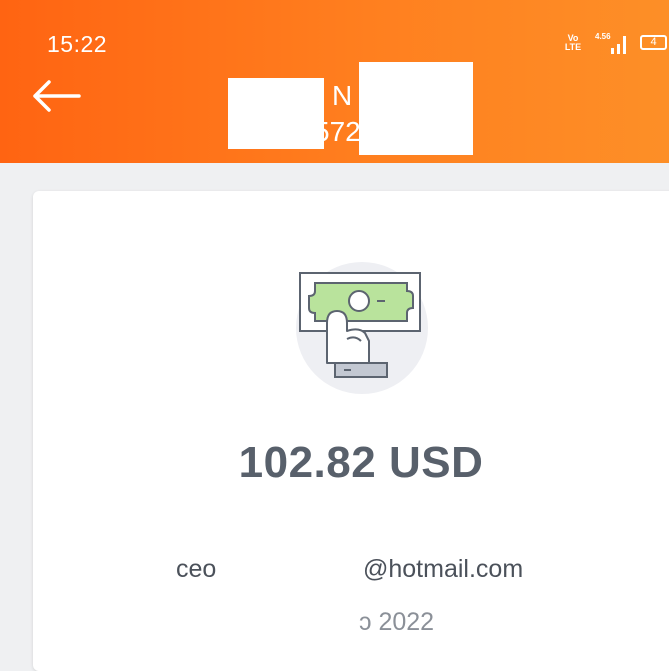  What do you see at coordinates (653, 42) in the screenshot?
I see `battery-icon: 4` at bounding box center [653, 42].